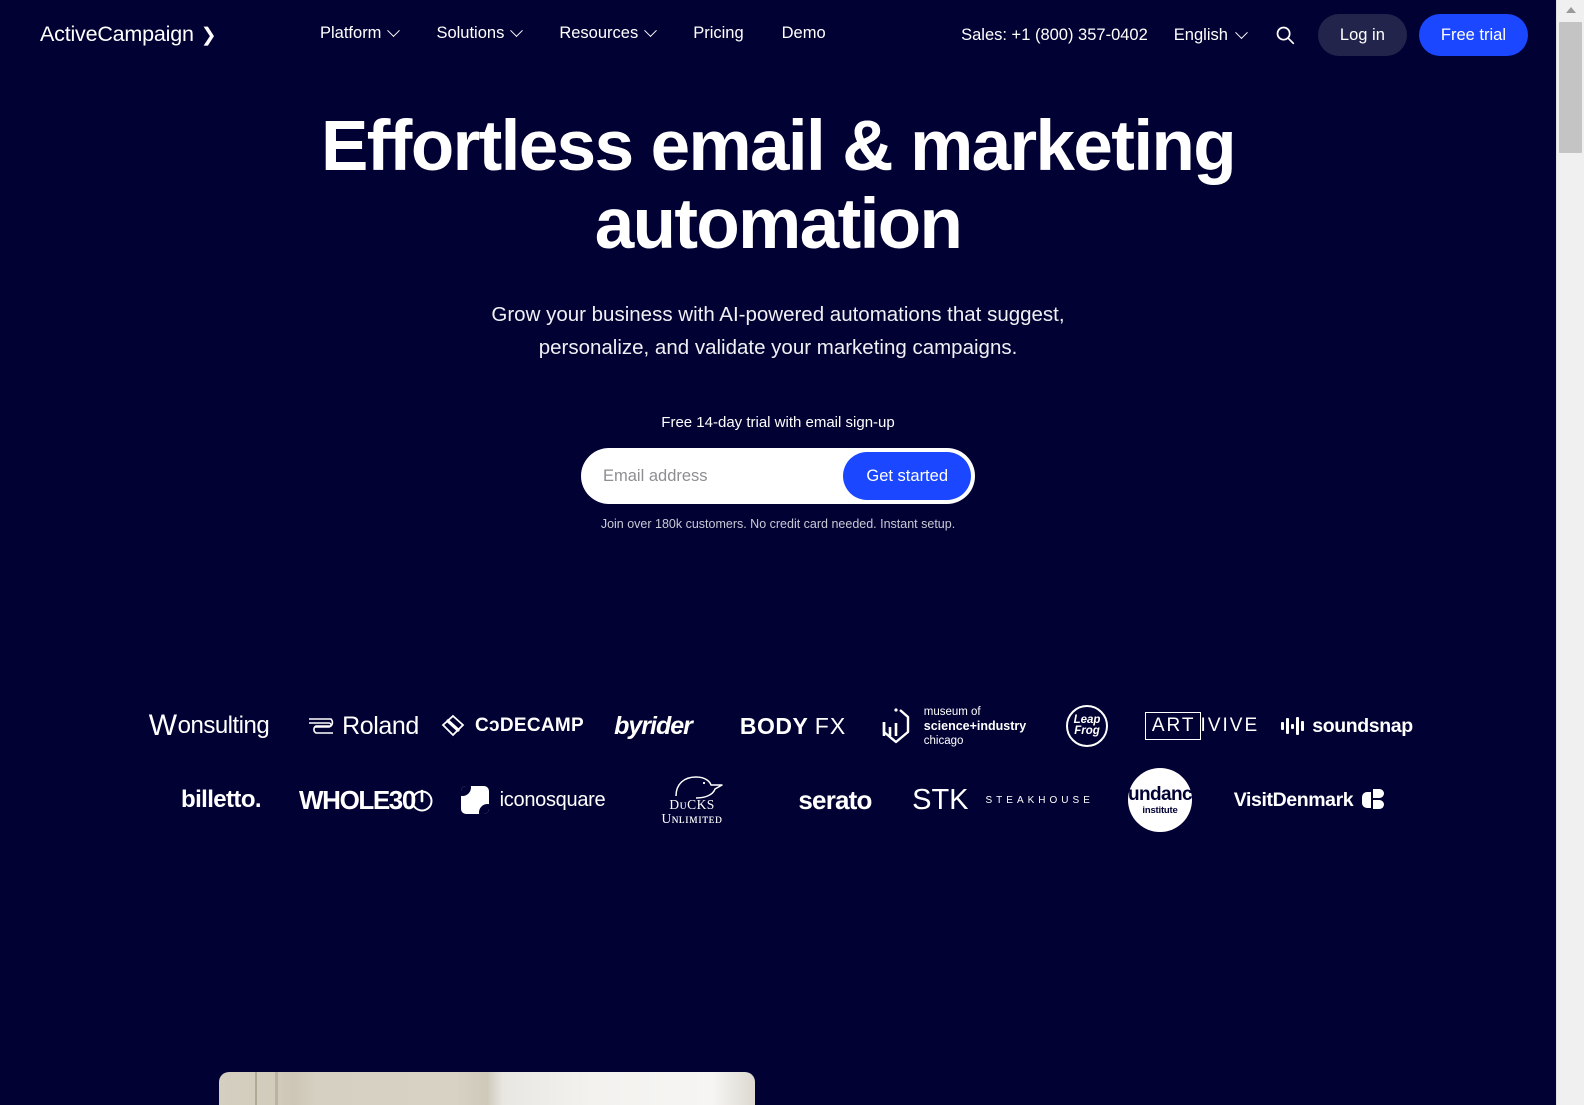 This screenshot has height=1105, width=1584. I want to click on brand-chevron-icon: ❯, so click(208, 35).